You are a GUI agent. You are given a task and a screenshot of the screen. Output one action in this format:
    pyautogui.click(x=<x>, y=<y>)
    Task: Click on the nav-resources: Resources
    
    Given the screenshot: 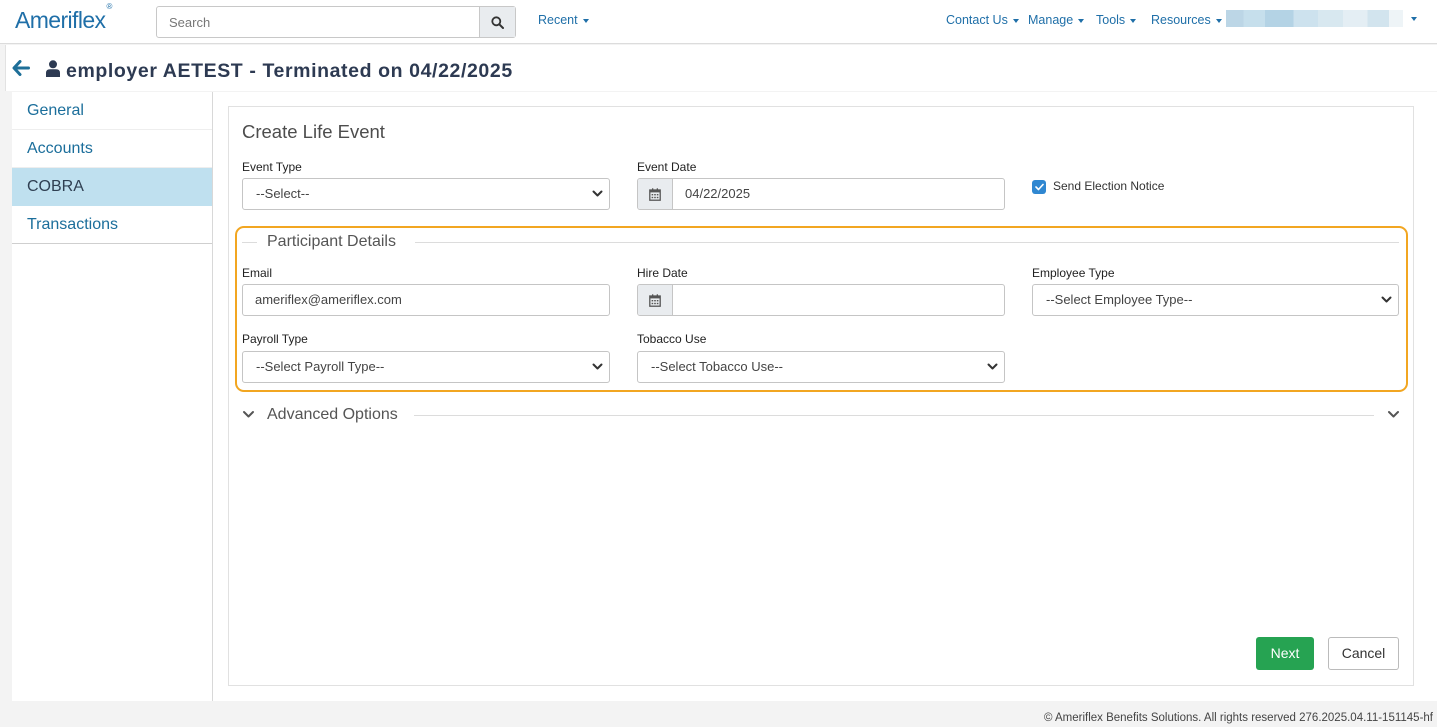 What is the action you would take?
    pyautogui.click(x=1186, y=20)
    